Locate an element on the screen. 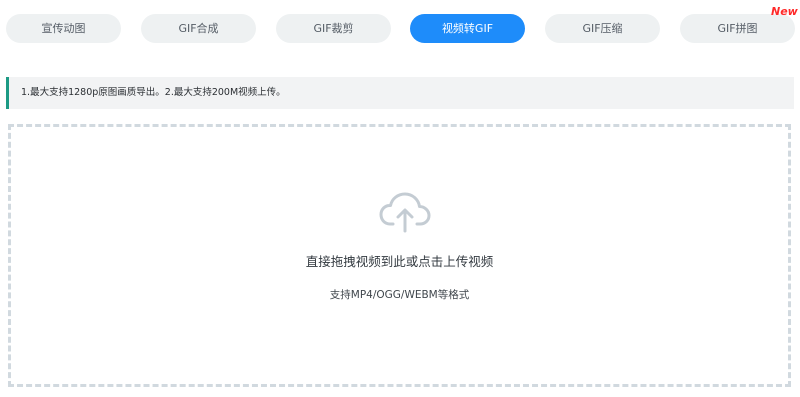 The height and width of the screenshot is (397, 800). notice-bar: 1.最大支持1280p原图画质导出。2.最大支持200M视频上传。 is located at coordinates (400, 93).